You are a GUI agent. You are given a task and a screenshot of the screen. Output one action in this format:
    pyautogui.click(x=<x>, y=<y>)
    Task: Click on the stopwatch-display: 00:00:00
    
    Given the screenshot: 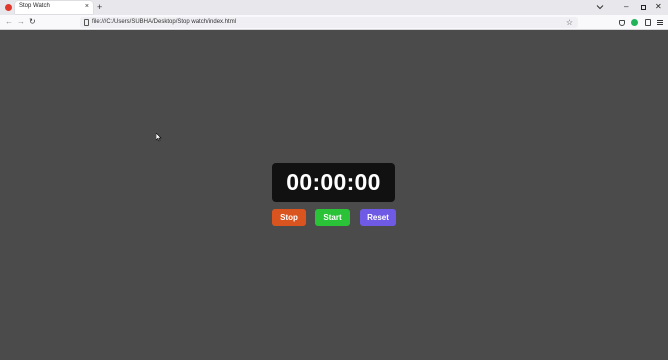 What is the action you would take?
    pyautogui.click(x=333, y=182)
    